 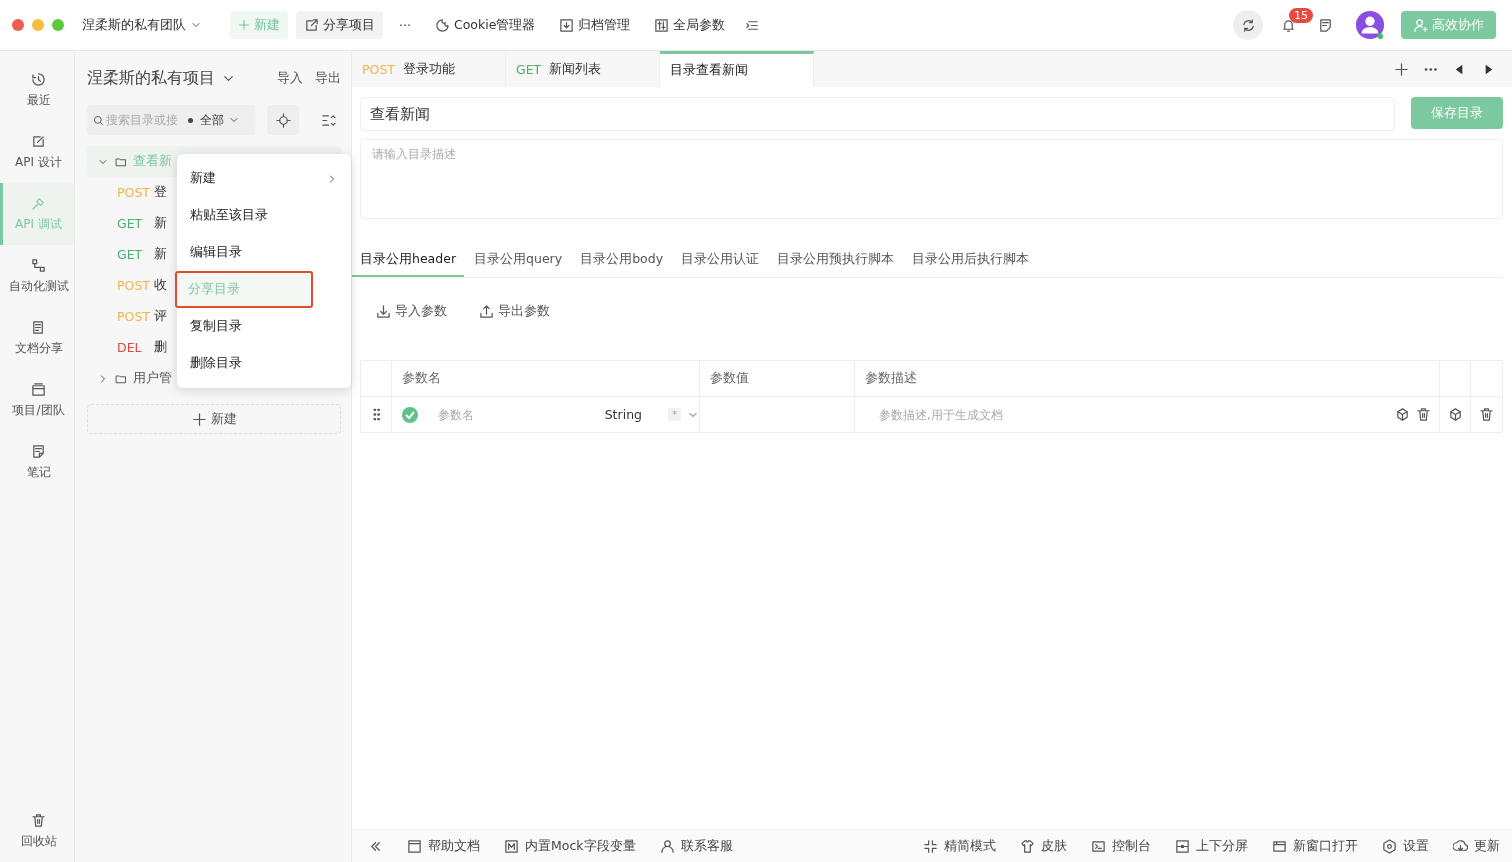 I want to click on column-header: 参数值, so click(x=777, y=378).